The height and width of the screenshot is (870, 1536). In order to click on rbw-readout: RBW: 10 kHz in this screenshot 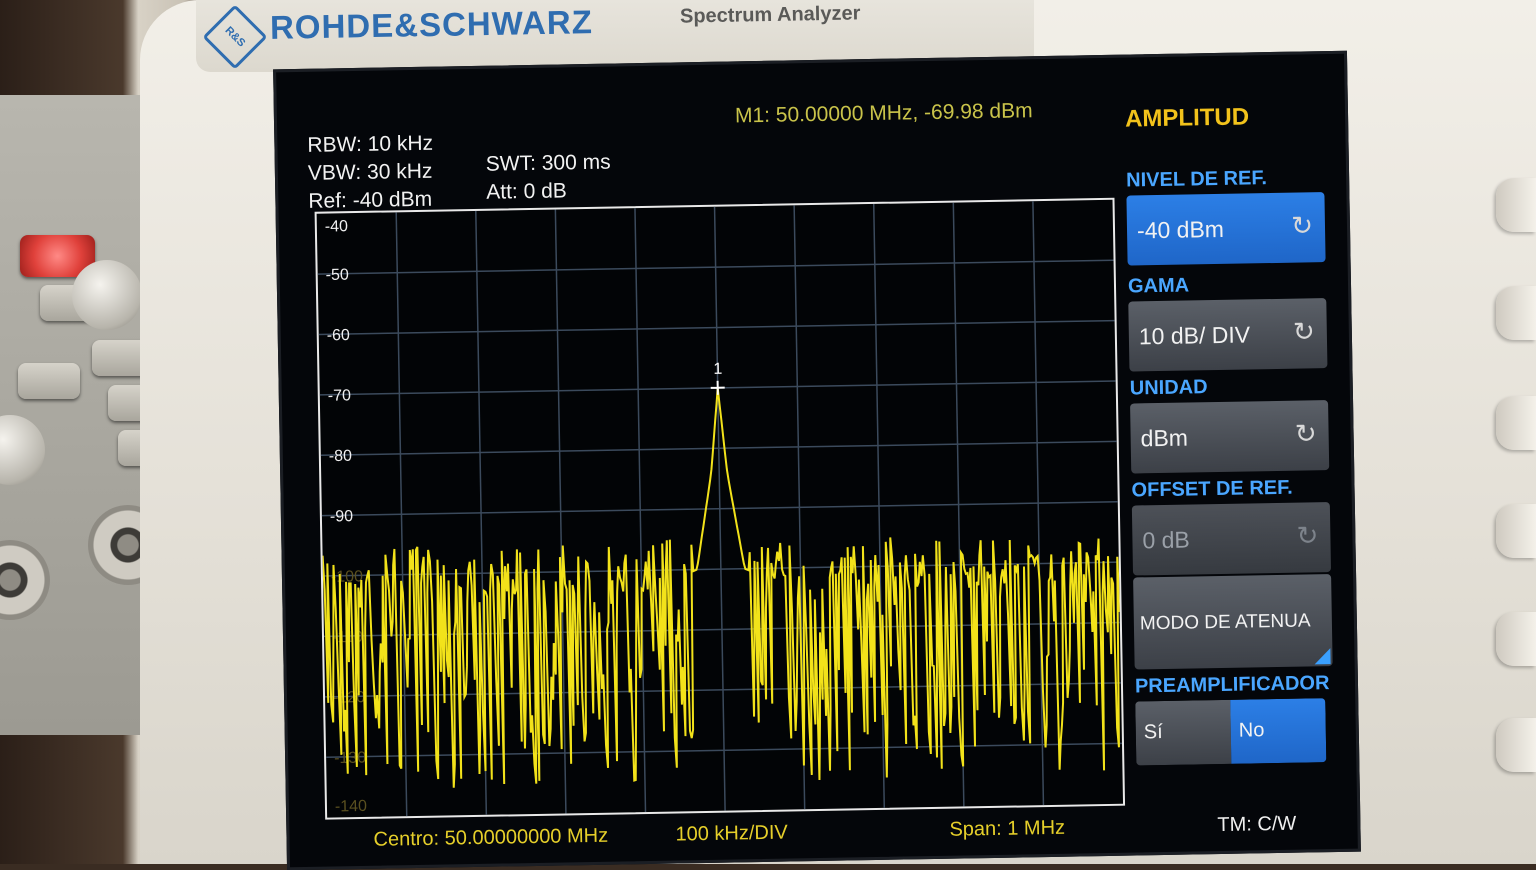, I will do `click(370, 144)`.